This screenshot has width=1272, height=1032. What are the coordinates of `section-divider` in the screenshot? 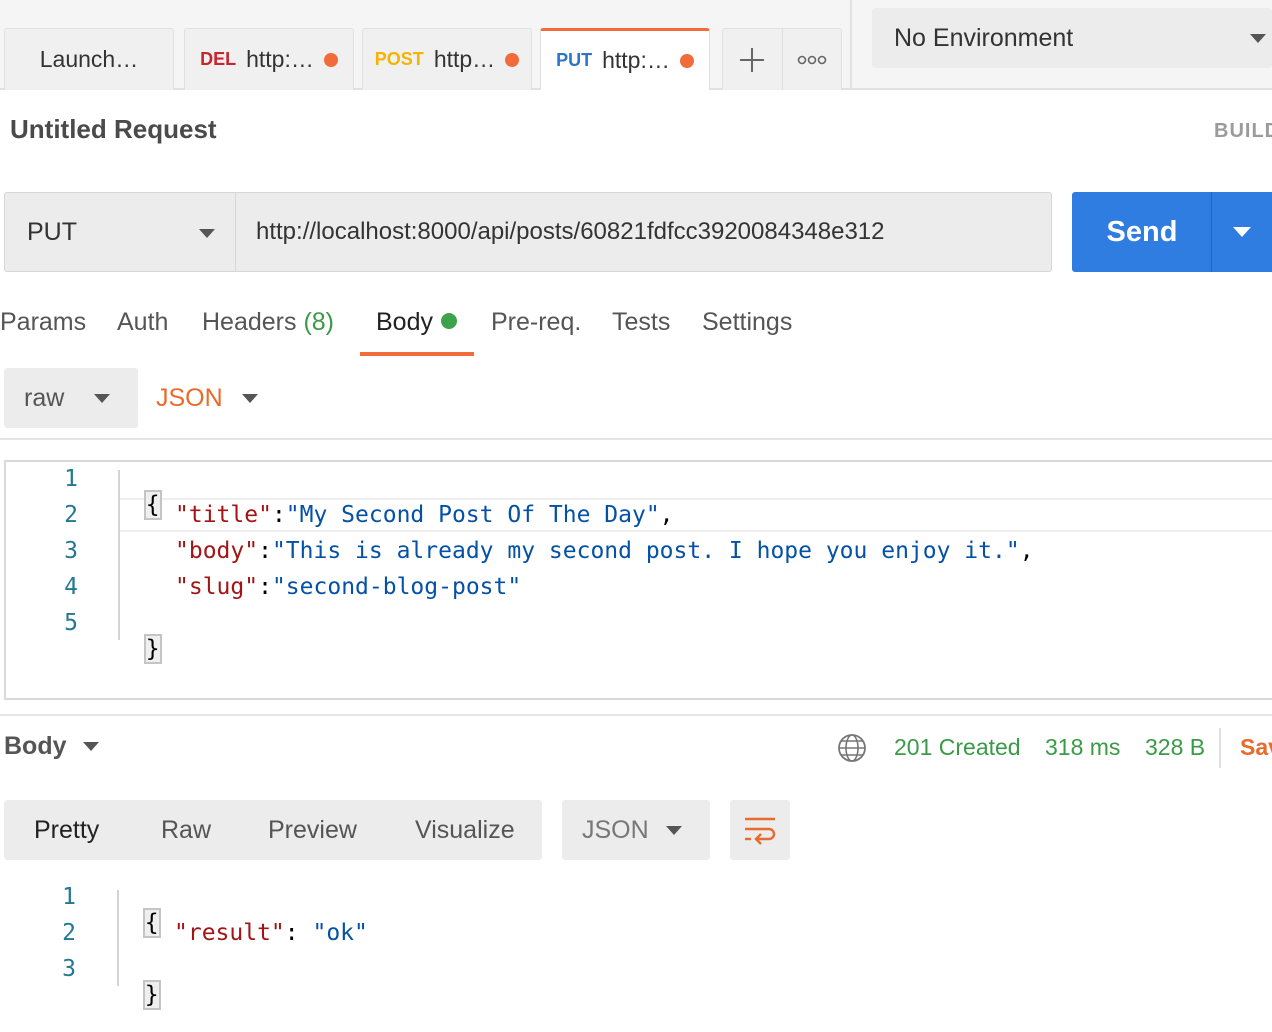 It's located at (636, 439).